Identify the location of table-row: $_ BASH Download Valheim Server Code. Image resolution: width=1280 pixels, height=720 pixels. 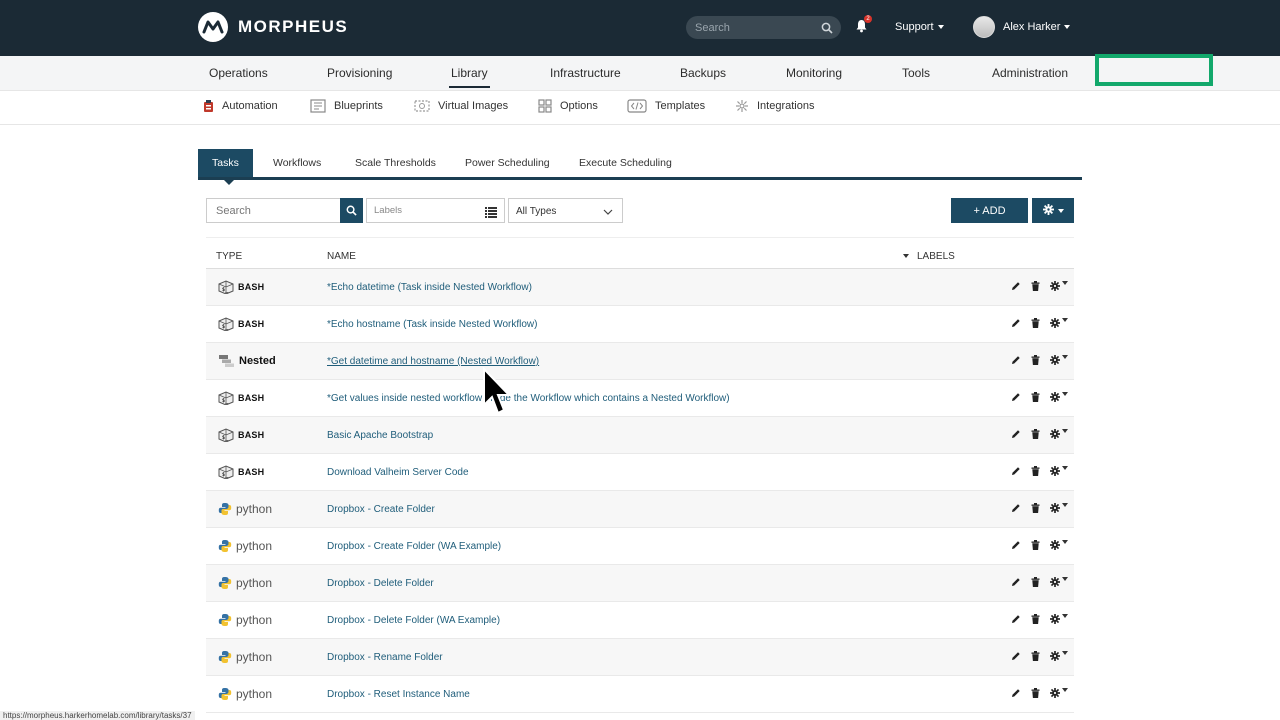
(640, 472).